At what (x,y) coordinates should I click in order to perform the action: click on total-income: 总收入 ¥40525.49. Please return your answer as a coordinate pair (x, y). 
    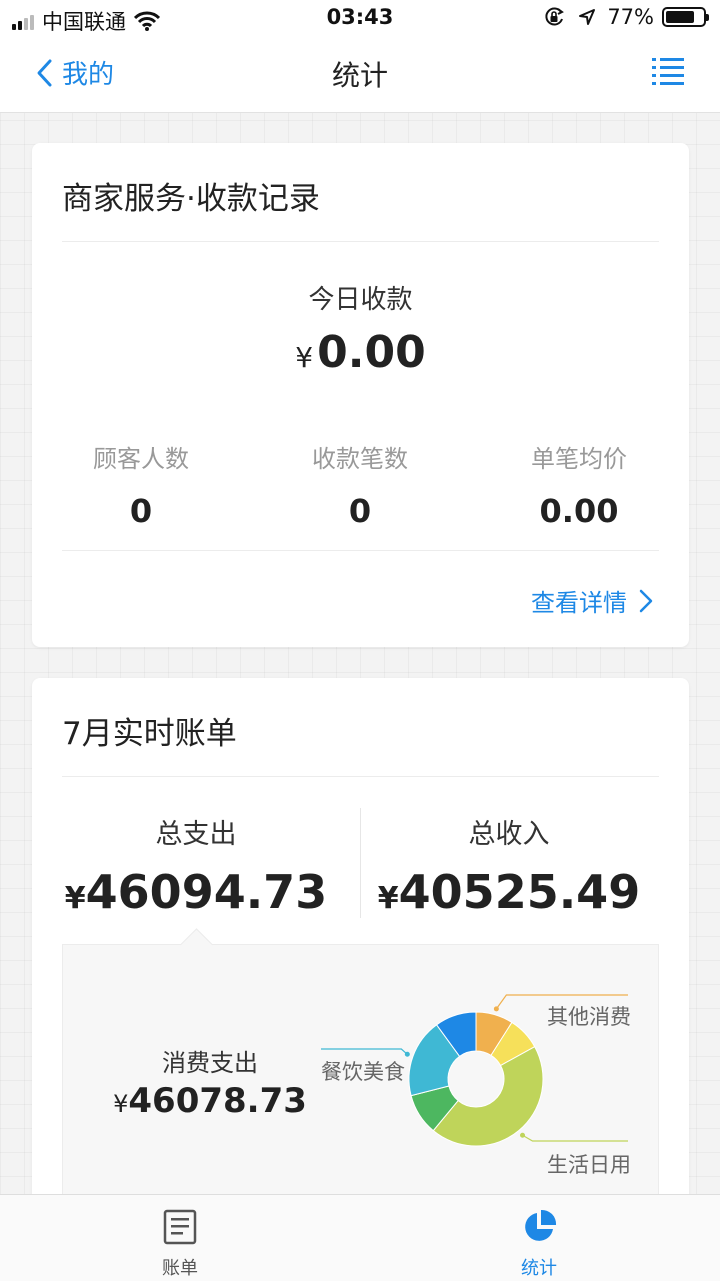
    Looking at the image, I should click on (509, 865).